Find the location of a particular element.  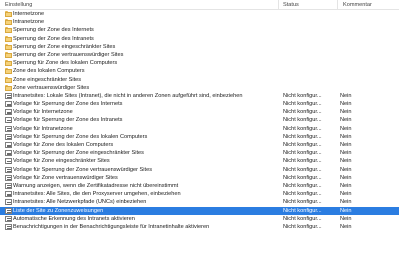

folder-label: Sperrung der Zone eingeschränkter Sites is located at coordinates (64, 46).